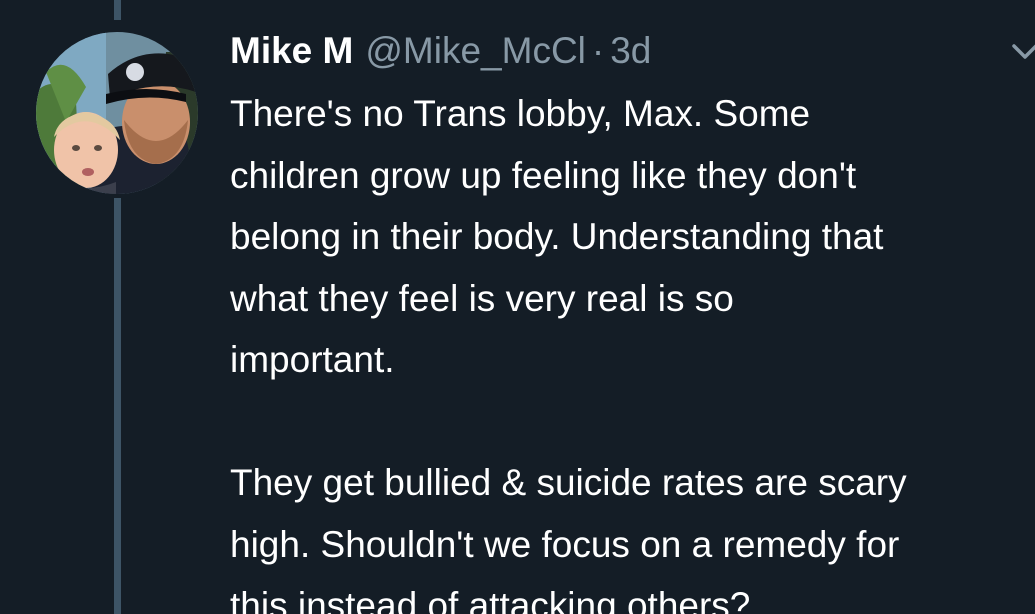  What do you see at coordinates (117, 406) in the screenshot?
I see `thread-connector-bottom` at bounding box center [117, 406].